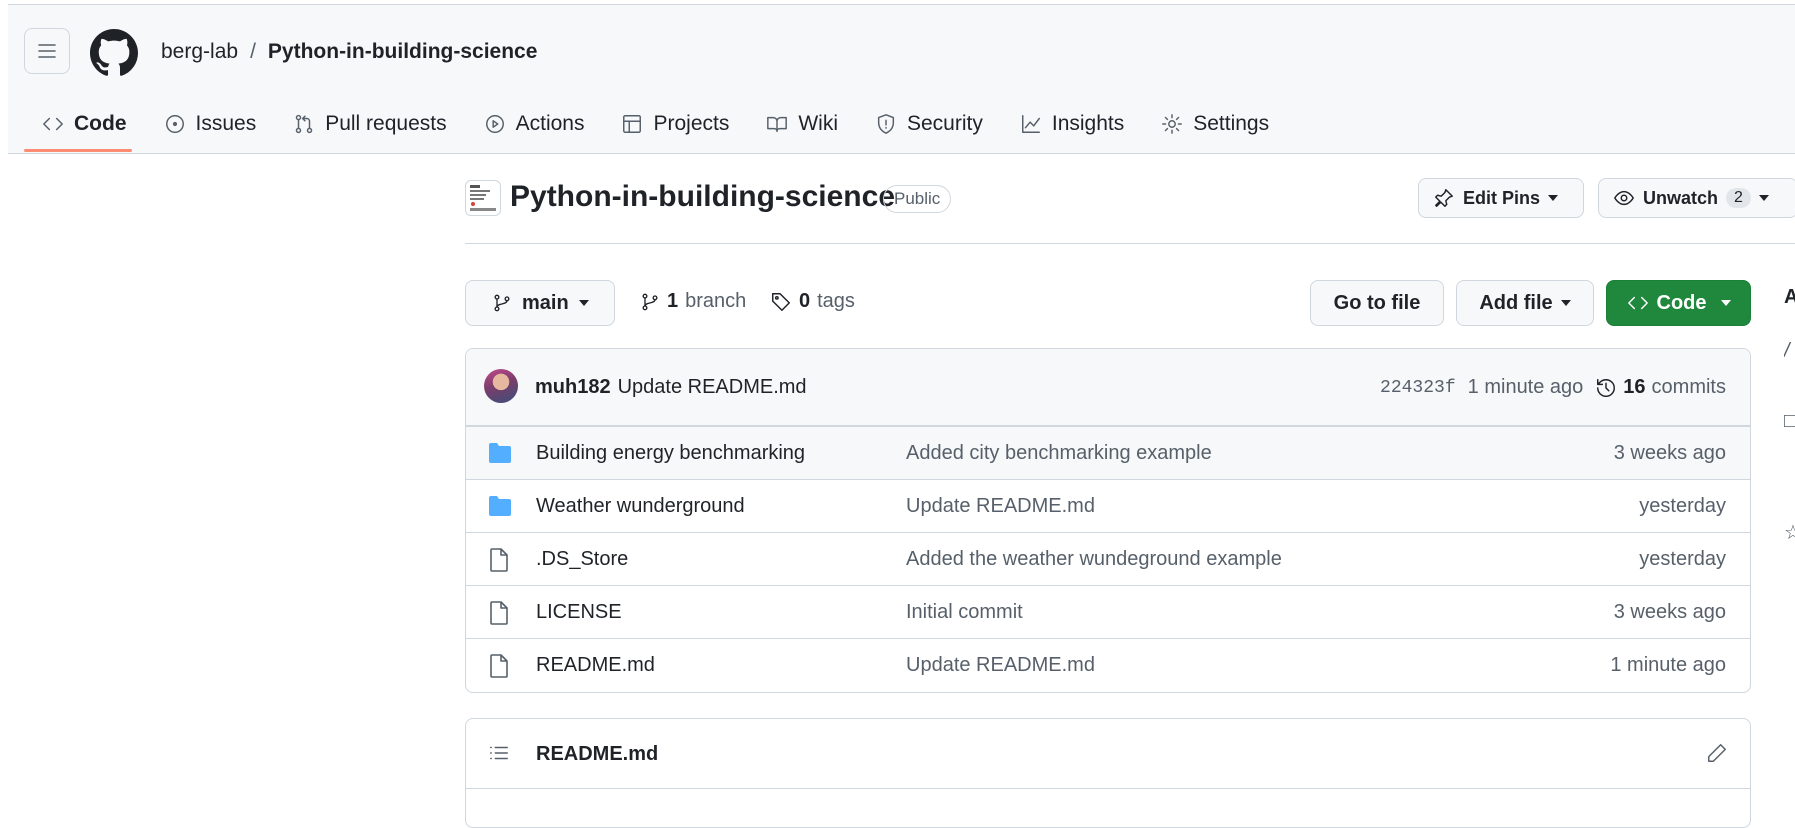 Image resolution: width=1795 pixels, height=828 pixels. What do you see at coordinates (805, 301) in the screenshot?
I see `tags-count: 0` at bounding box center [805, 301].